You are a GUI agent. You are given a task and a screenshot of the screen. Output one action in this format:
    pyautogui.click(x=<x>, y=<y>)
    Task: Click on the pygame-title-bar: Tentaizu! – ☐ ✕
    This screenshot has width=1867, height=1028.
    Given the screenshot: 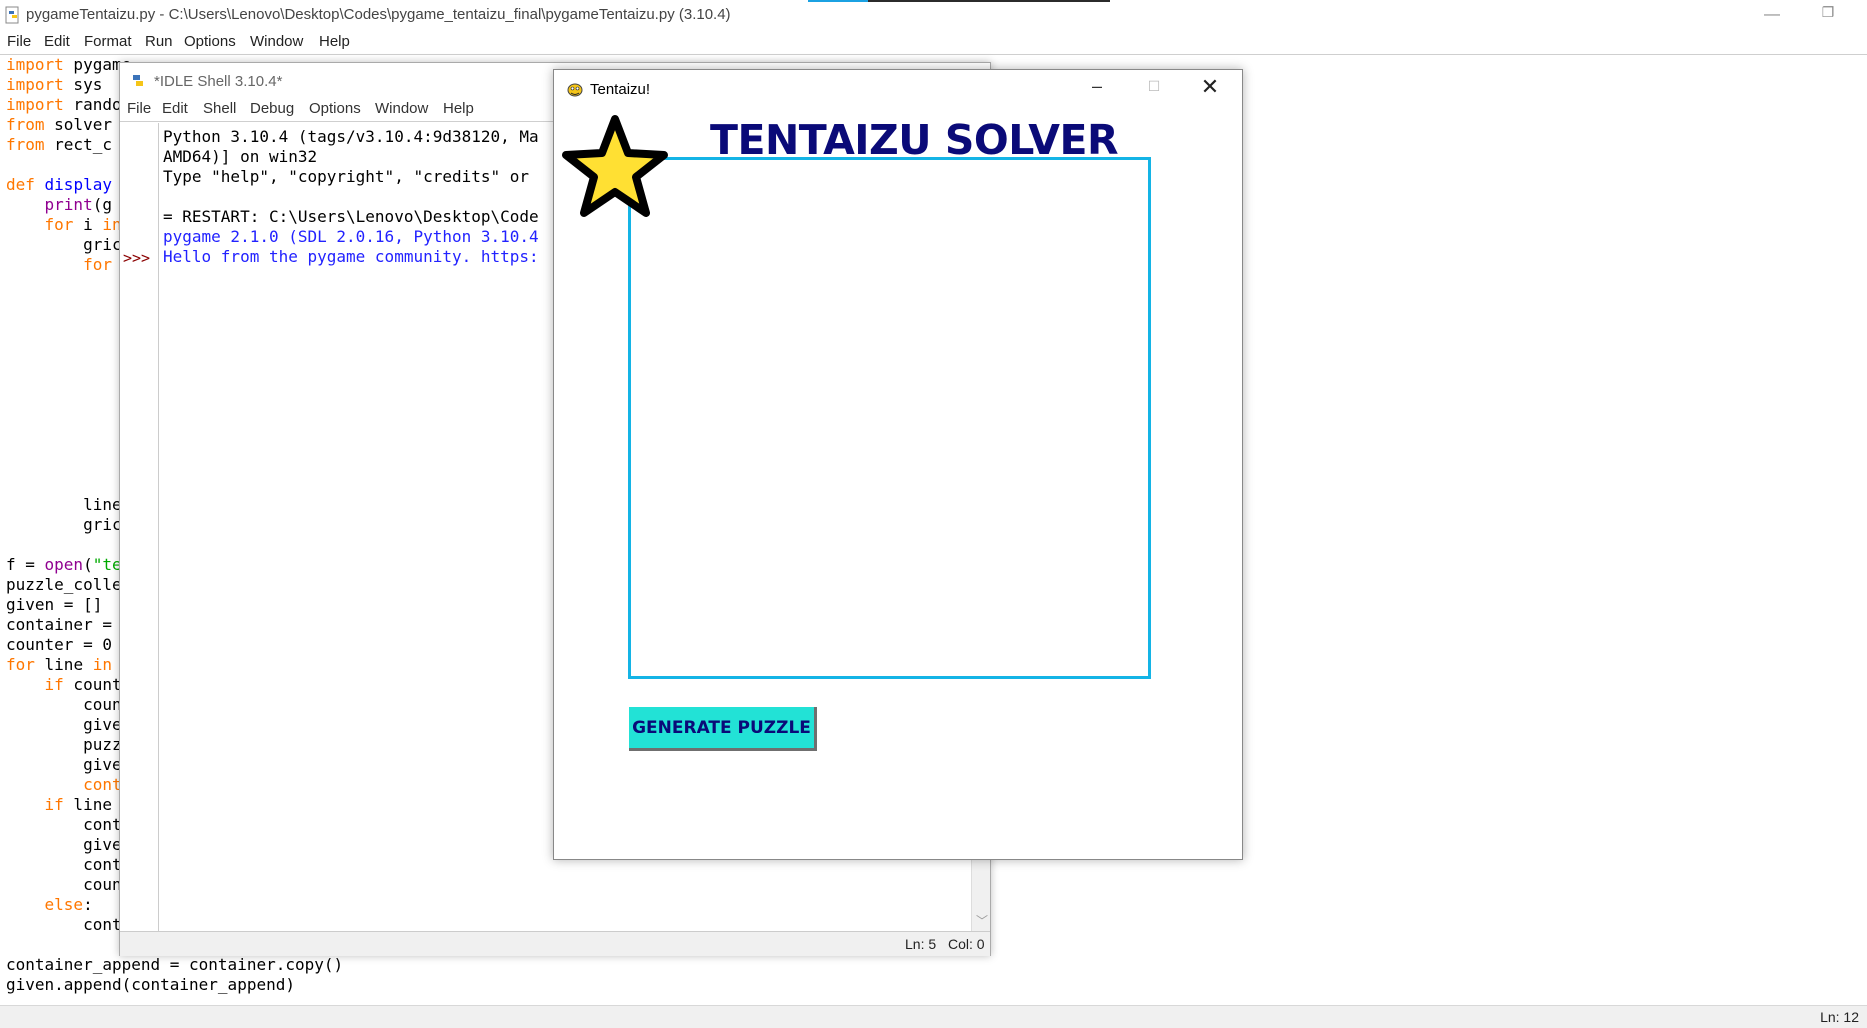 What is the action you would take?
    pyautogui.click(x=898, y=89)
    